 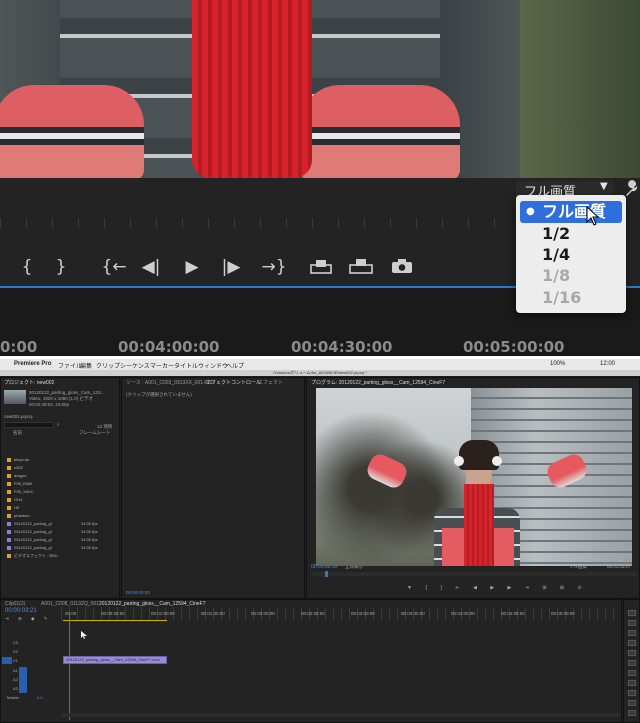 What do you see at coordinates (113, 613) in the screenshot?
I see `tl-time: 00:00:30:00` at bounding box center [113, 613].